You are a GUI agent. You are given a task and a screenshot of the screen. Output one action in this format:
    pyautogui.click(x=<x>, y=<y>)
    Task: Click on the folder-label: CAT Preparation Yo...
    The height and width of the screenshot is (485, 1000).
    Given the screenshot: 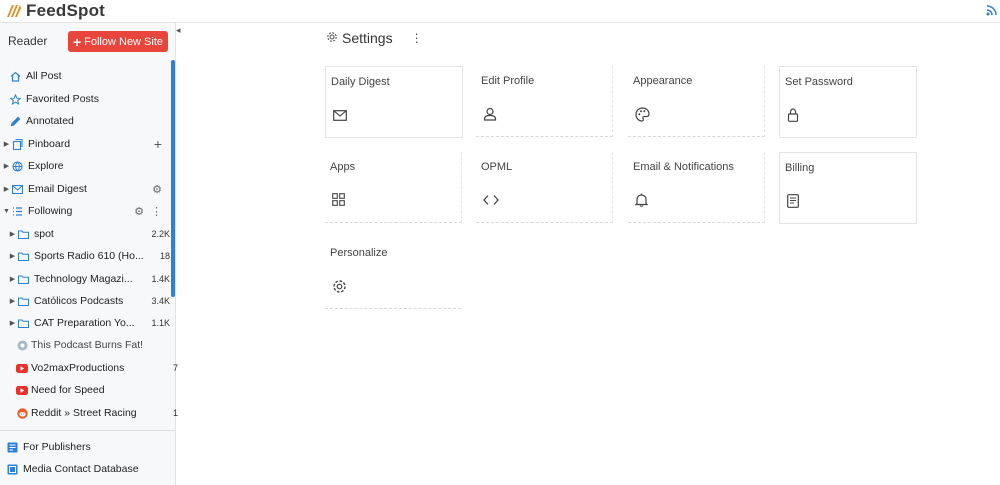 What is the action you would take?
    pyautogui.click(x=84, y=323)
    